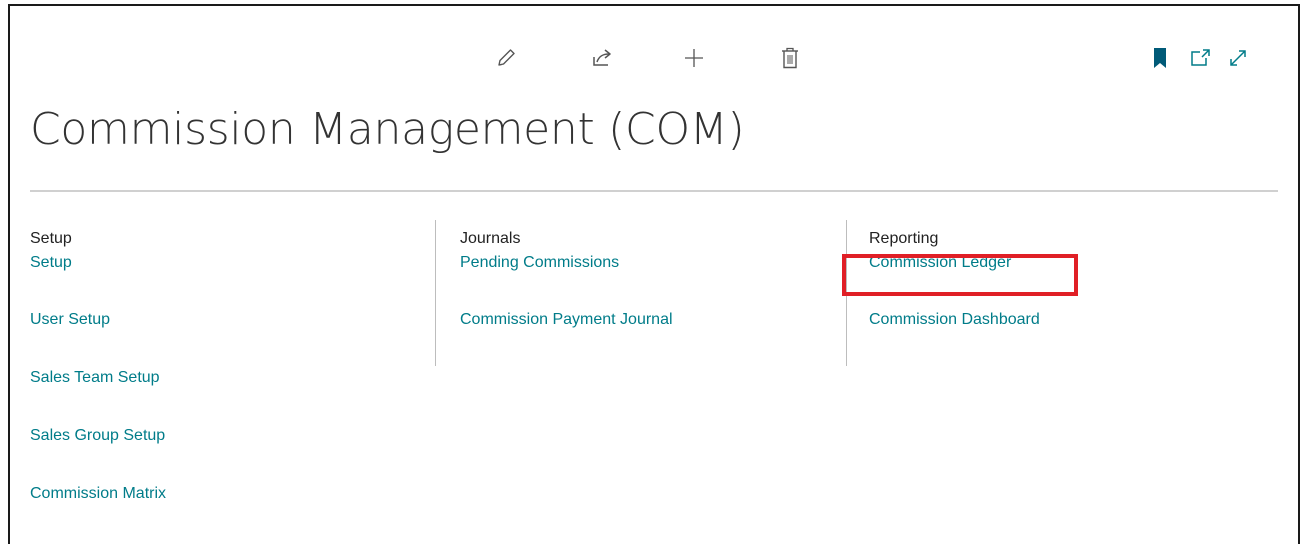 This screenshot has height=544, width=1306. Describe the element at coordinates (566, 263) in the screenshot. I see `link-pending-commissions: Pending Commissions` at that location.